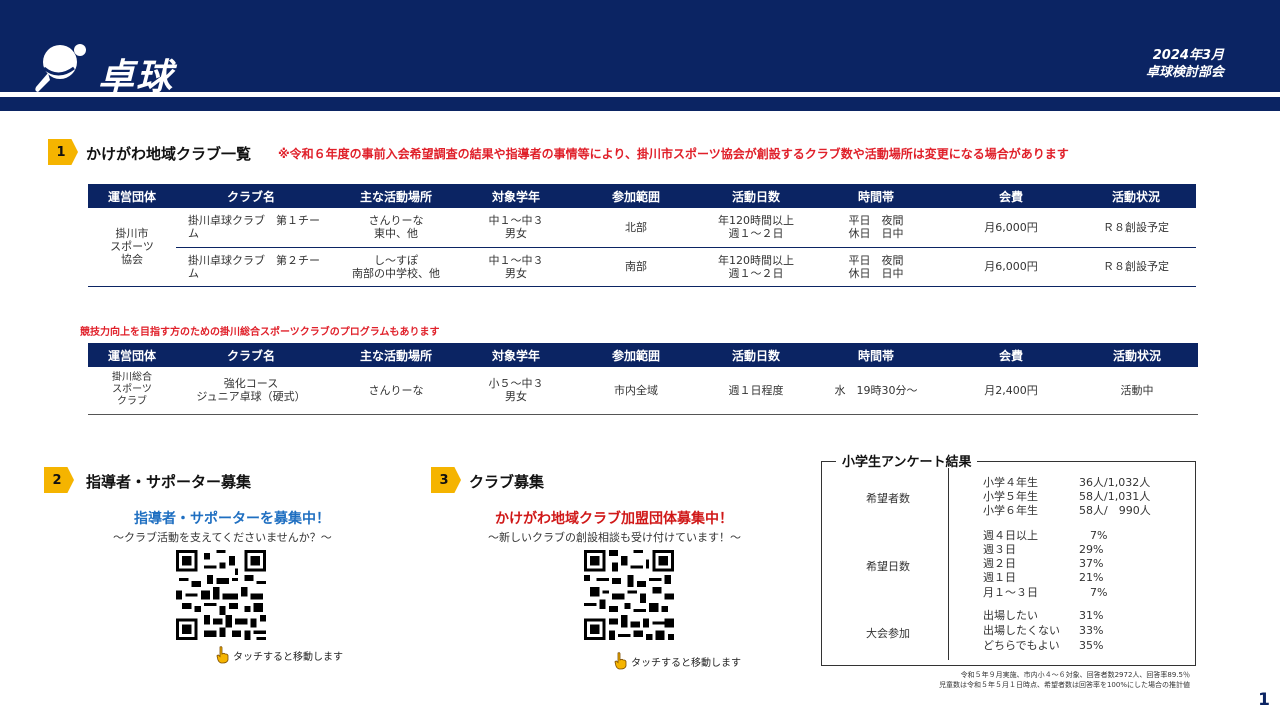 The image size is (1280, 720). What do you see at coordinates (1043, 549) in the screenshot?
I see `survey-row: 週３日 29%` at bounding box center [1043, 549].